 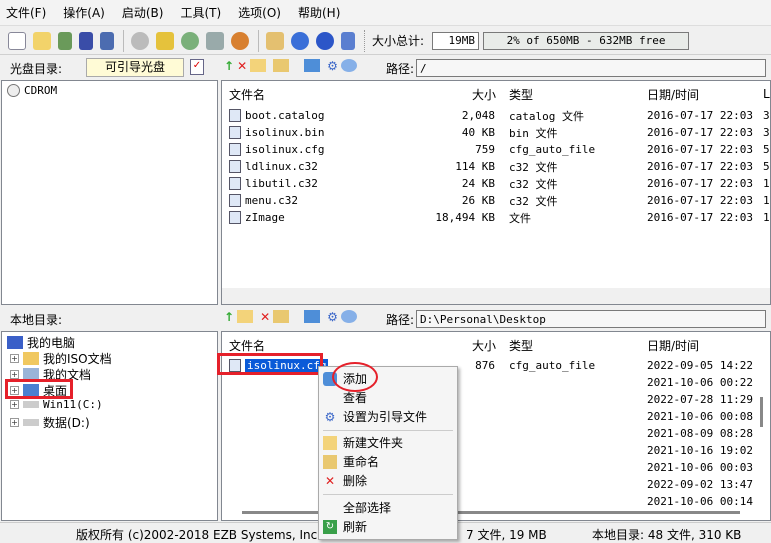 What do you see at coordinates (50, 422) in the screenshot?
I see `tree-item-d-drive: + 数据(D:)` at bounding box center [50, 422].